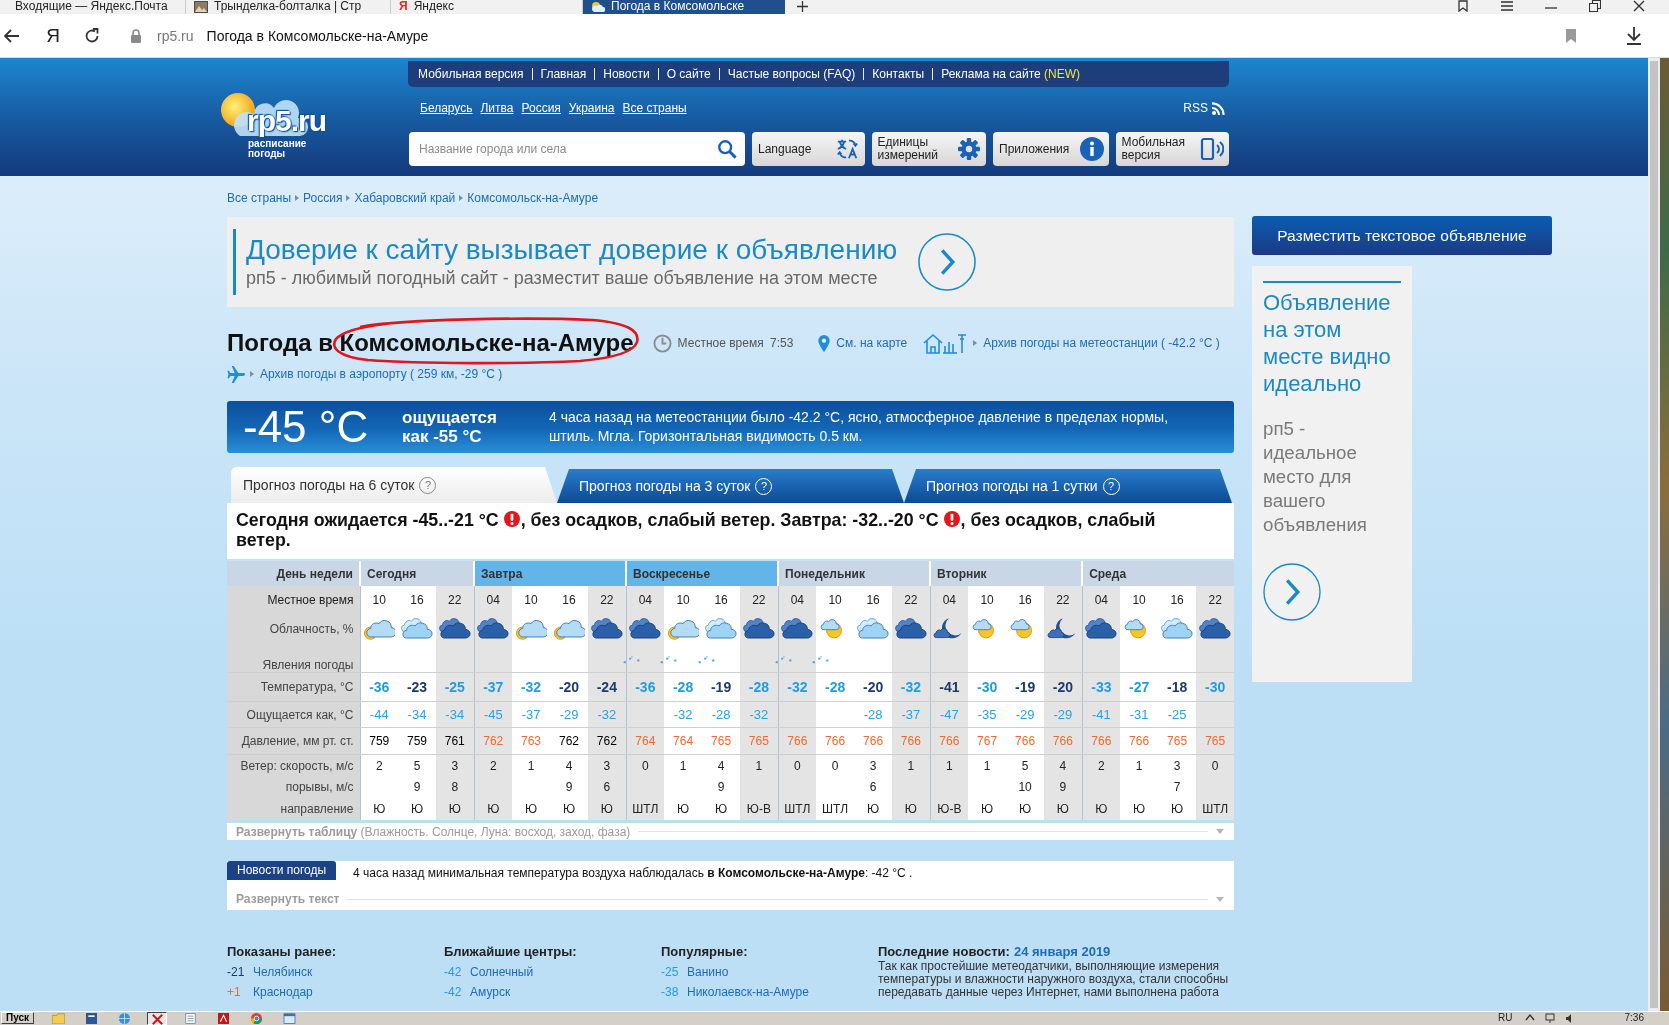  What do you see at coordinates (455, 765) in the screenshot?
I see `wind-speed-value: 3` at bounding box center [455, 765].